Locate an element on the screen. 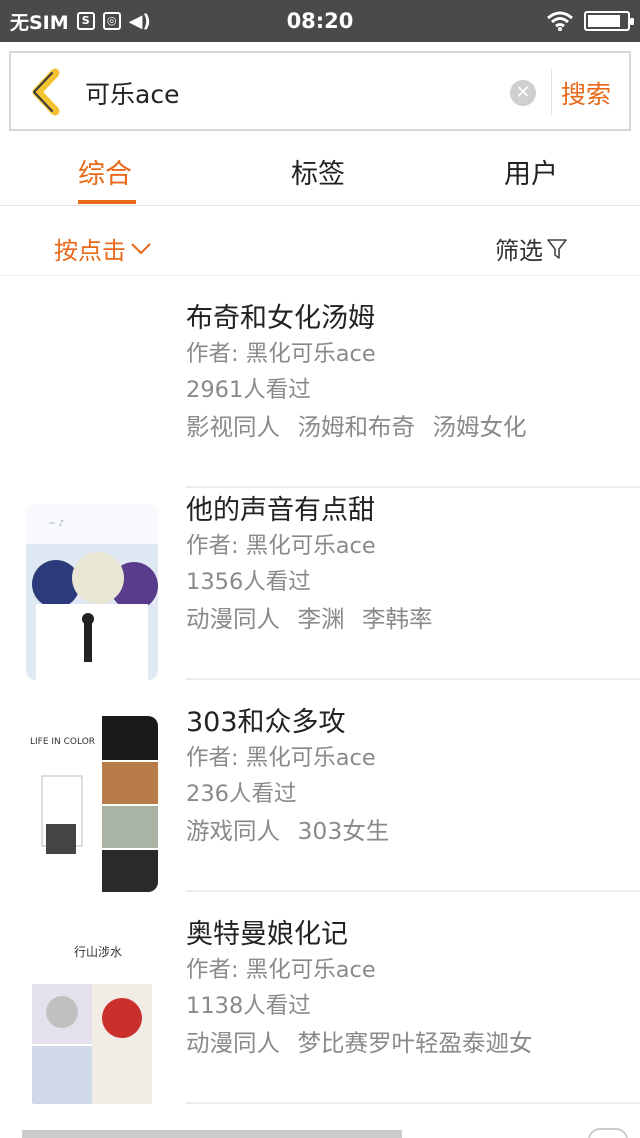 The image size is (640, 1138). wifi-icon is located at coordinates (560, 21).